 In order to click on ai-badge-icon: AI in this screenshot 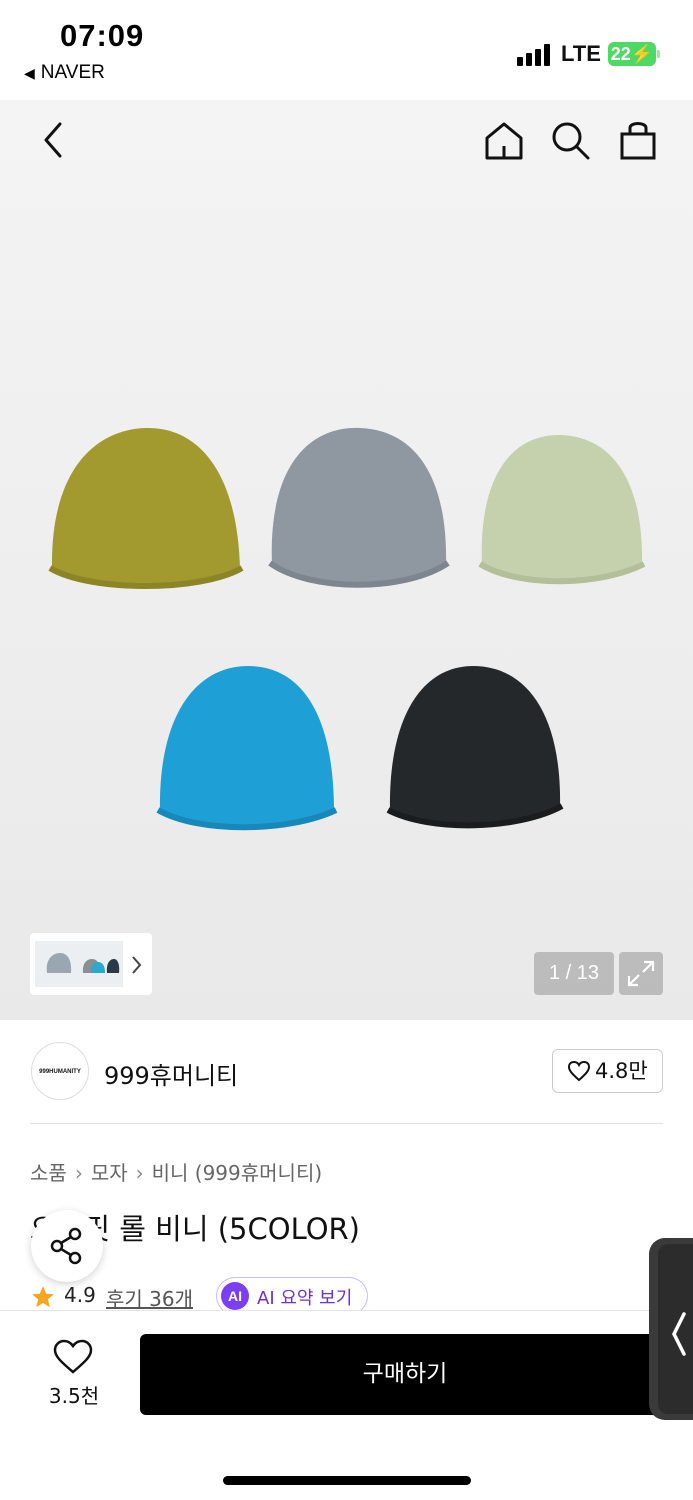, I will do `click(235, 1296)`.